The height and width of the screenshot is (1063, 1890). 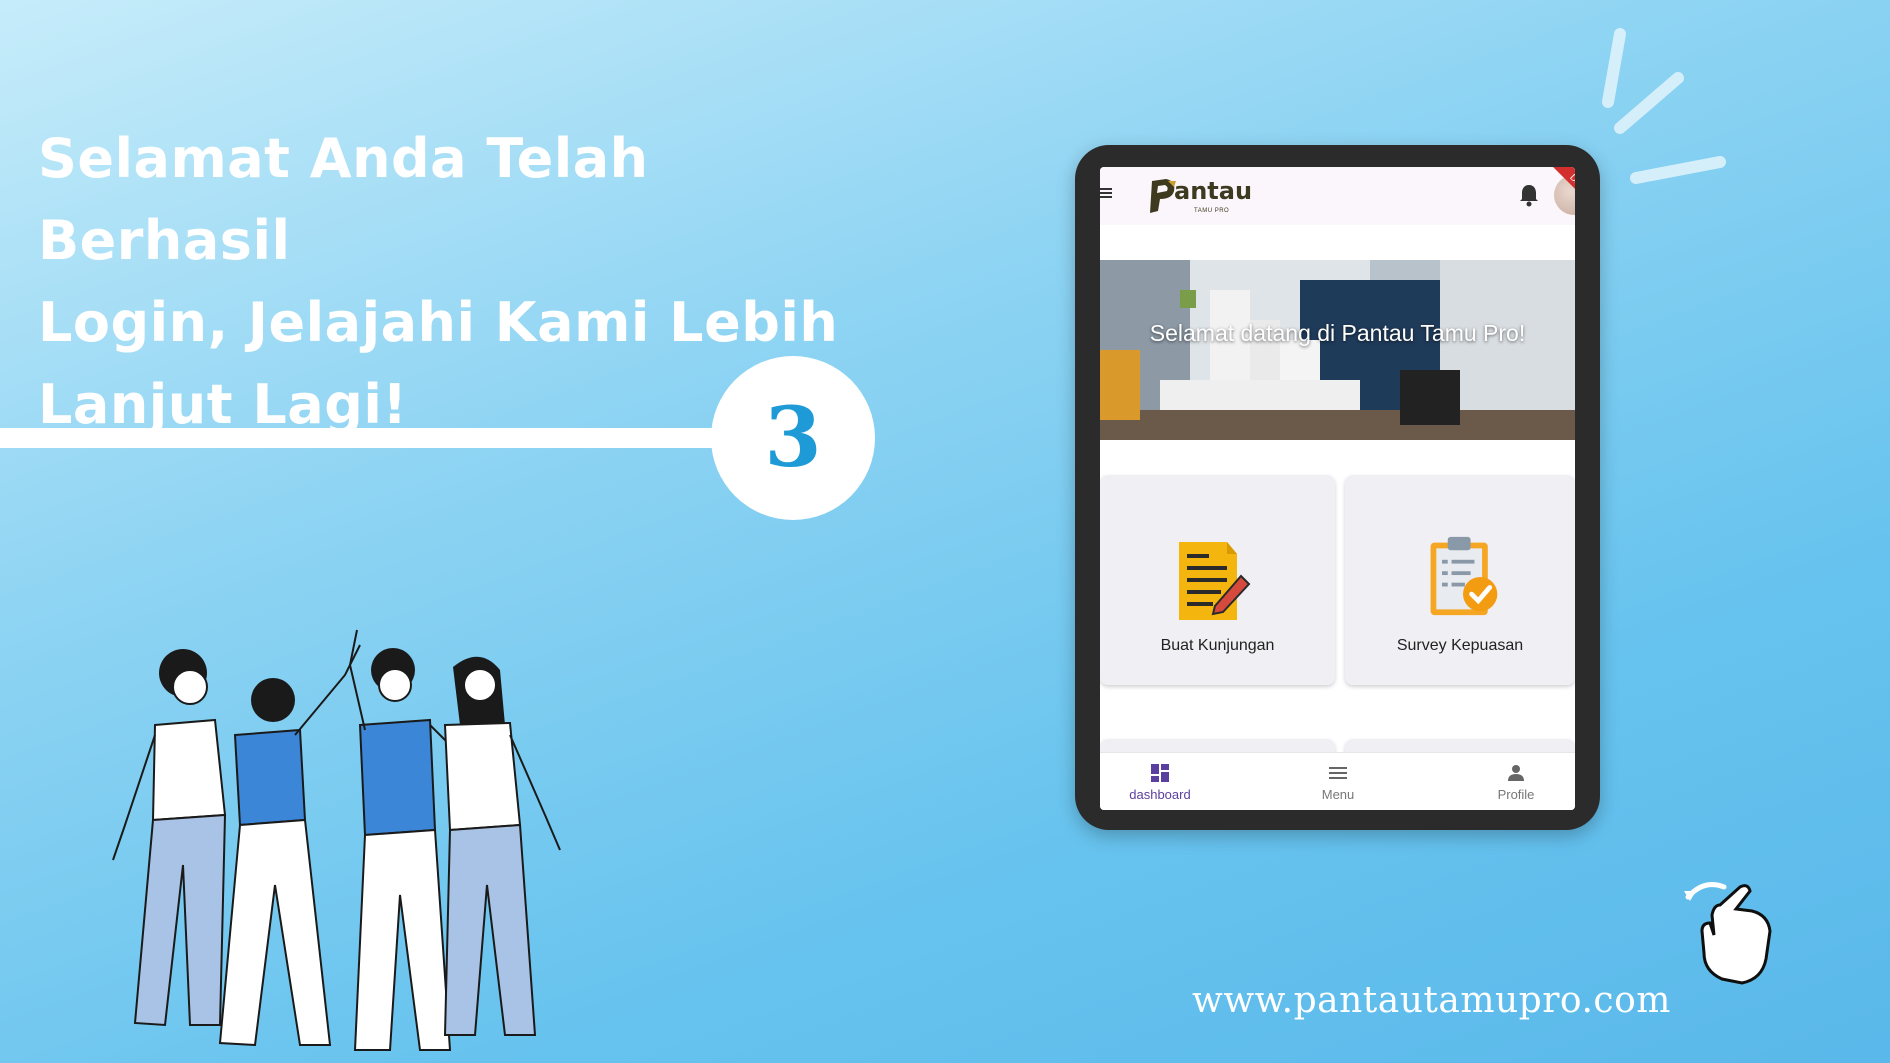 I want to click on card-buat-kunjungan: Buat Kunjungan, so click(x=1217, y=580).